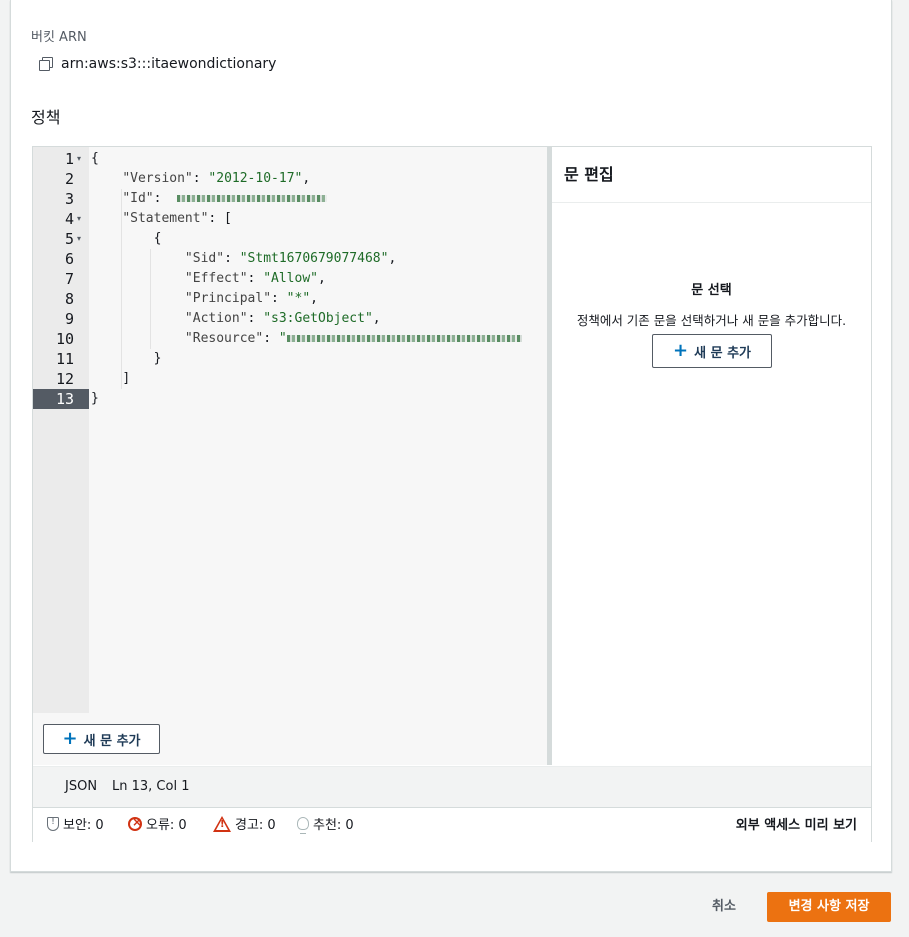  What do you see at coordinates (711, 320) in the screenshot?
I see `select-statement-description: 정책에서 기존 문을 선택하거나 새 문을 추가합니다.` at bounding box center [711, 320].